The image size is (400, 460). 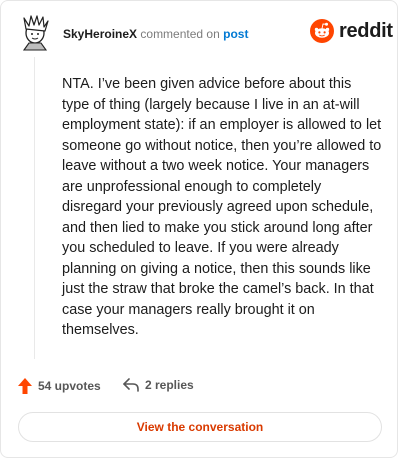 What do you see at coordinates (34, 208) in the screenshot?
I see `thread-line` at bounding box center [34, 208].